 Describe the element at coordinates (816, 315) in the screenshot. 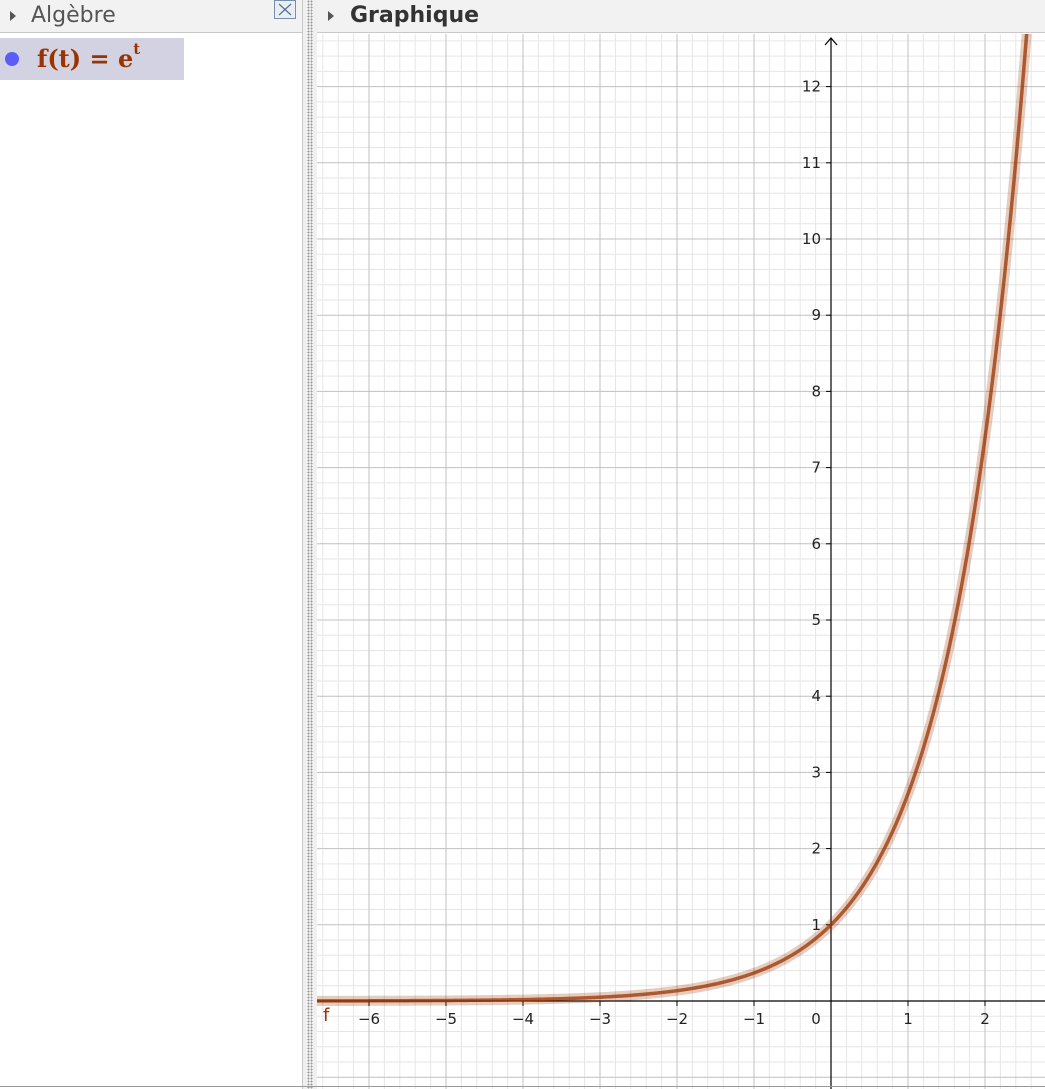

I see `y-tick-label: 9` at that location.